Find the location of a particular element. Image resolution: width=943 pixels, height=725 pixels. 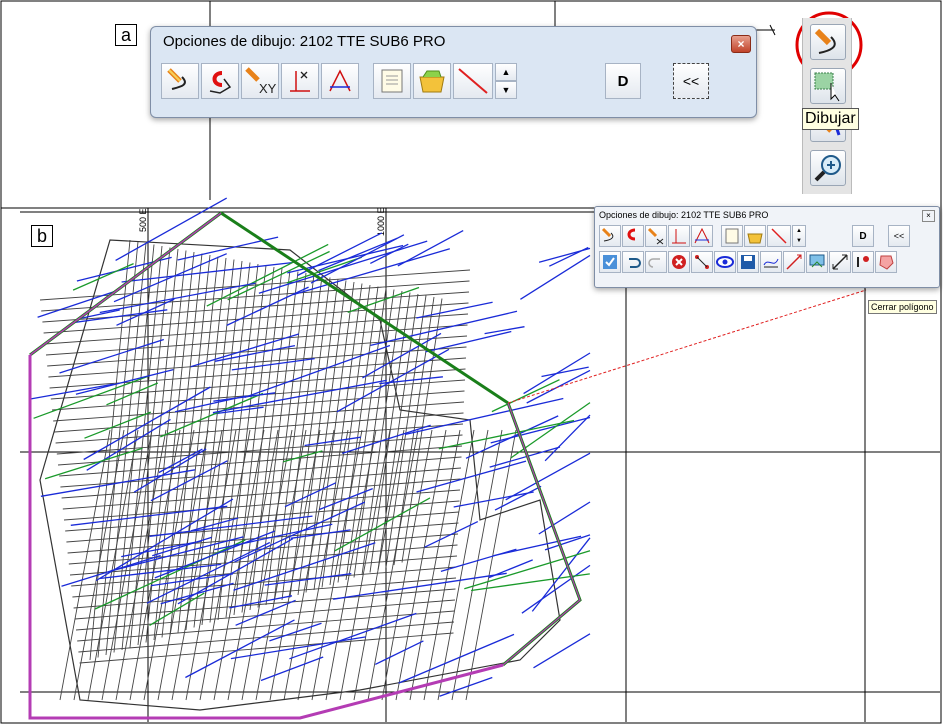

redo-icon is located at coordinates (654, 263).